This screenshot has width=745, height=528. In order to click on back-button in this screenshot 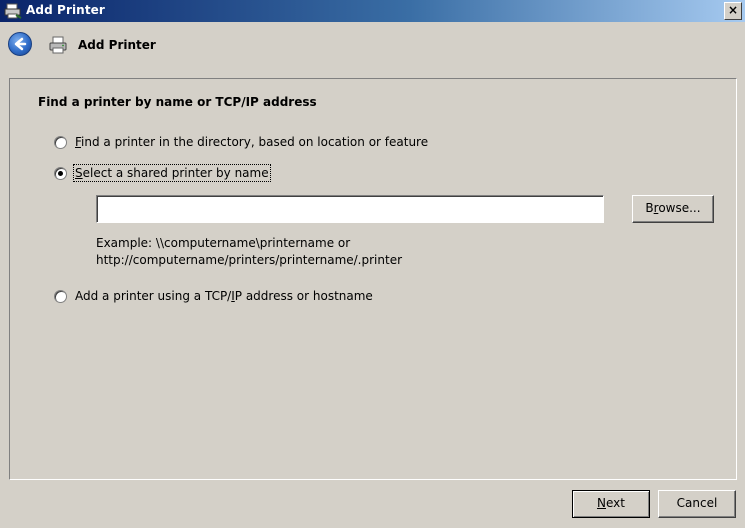, I will do `click(20, 44)`.